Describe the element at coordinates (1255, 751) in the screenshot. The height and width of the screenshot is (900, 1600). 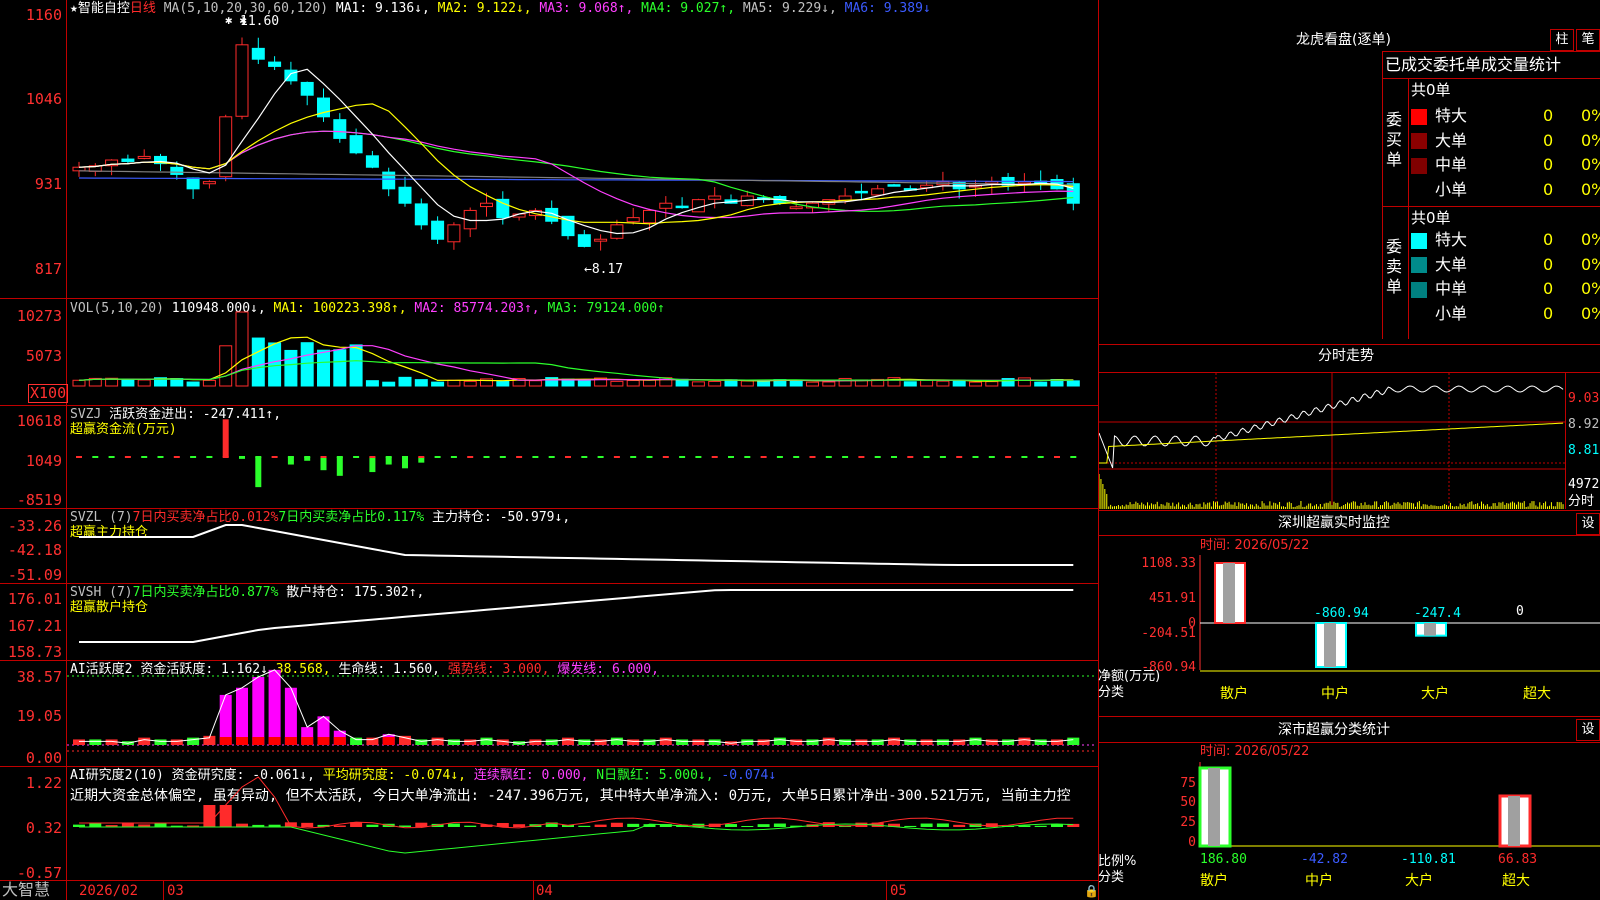
I see `sz-class-time: 时间: 2026/05/22` at that location.